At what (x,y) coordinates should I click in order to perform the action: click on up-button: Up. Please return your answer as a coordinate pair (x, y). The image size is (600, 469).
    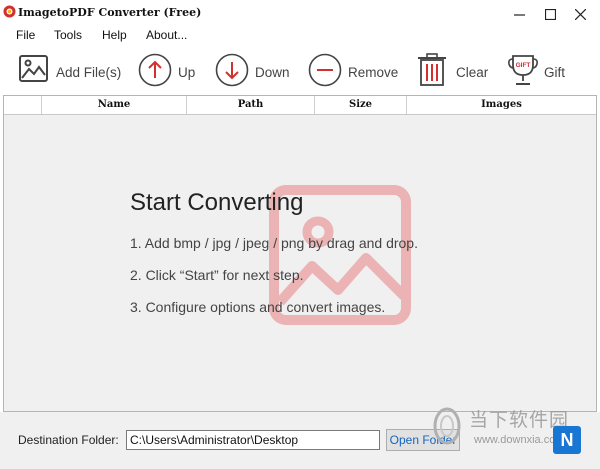
    Looking at the image, I should click on (169, 70).